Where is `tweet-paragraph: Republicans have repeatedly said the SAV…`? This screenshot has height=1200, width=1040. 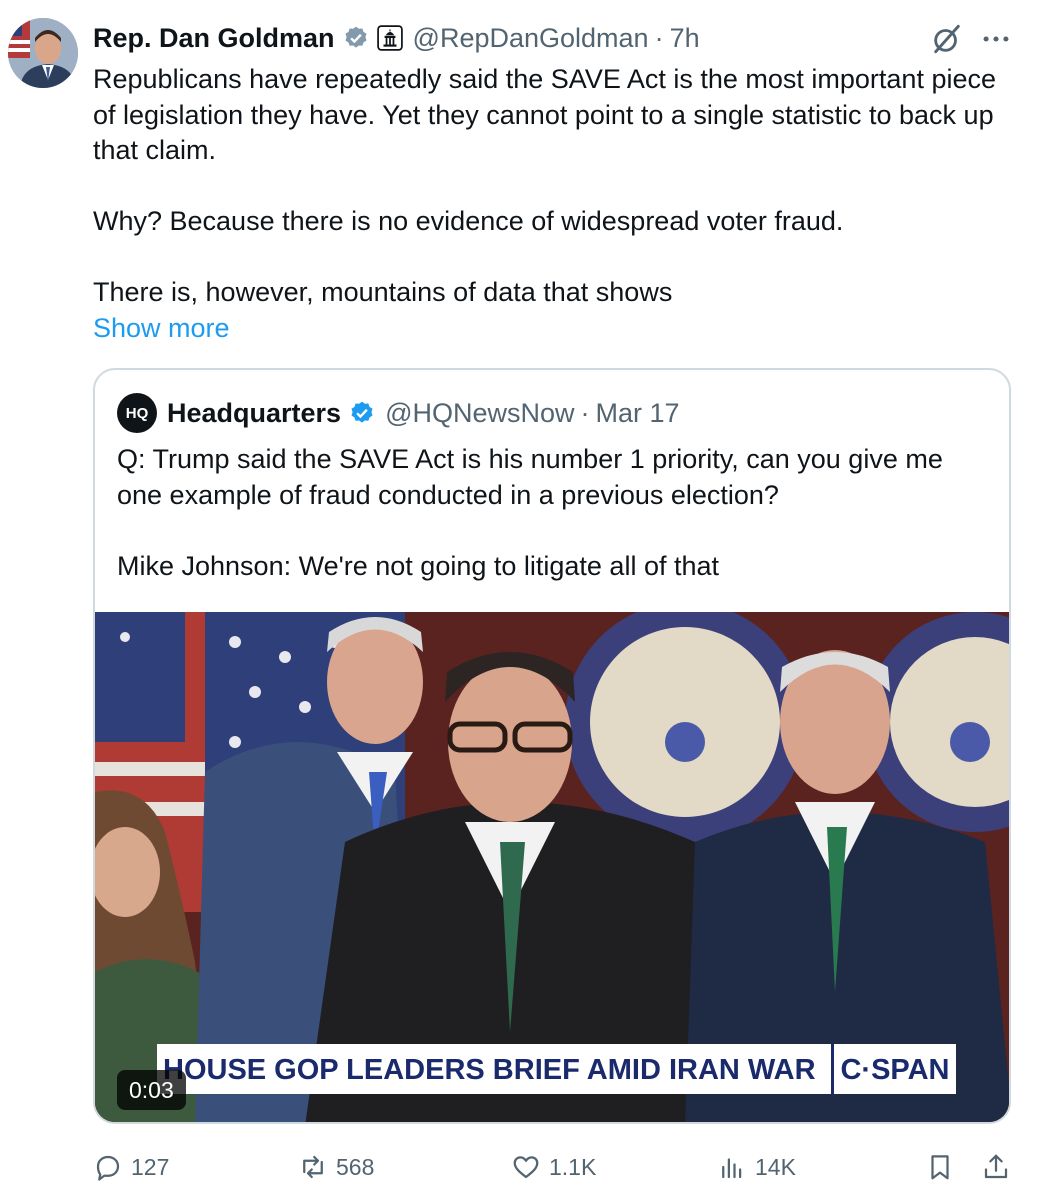 tweet-paragraph: Republicans have repeatedly said the SAV… is located at coordinates (544, 114).